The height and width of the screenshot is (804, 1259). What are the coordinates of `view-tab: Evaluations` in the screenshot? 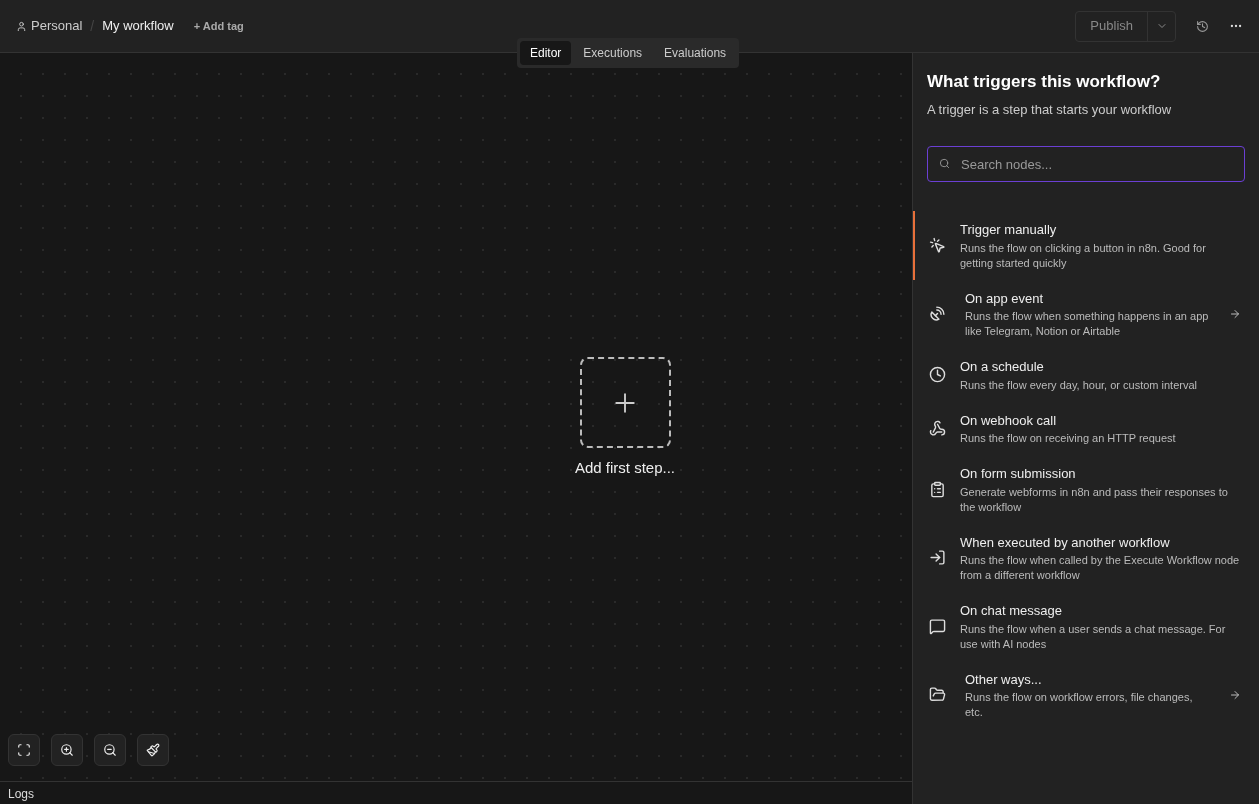 It's located at (695, 53).